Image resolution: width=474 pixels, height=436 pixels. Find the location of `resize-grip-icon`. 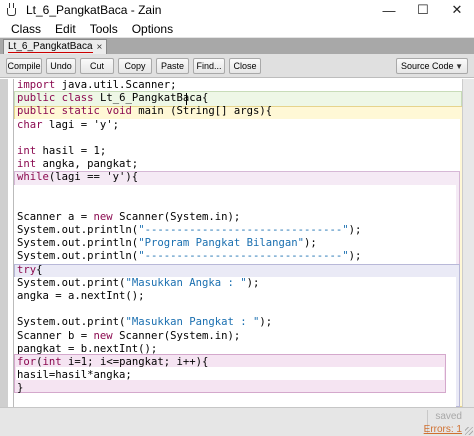

resize-grip-icon is located at coordinates (469, 431).